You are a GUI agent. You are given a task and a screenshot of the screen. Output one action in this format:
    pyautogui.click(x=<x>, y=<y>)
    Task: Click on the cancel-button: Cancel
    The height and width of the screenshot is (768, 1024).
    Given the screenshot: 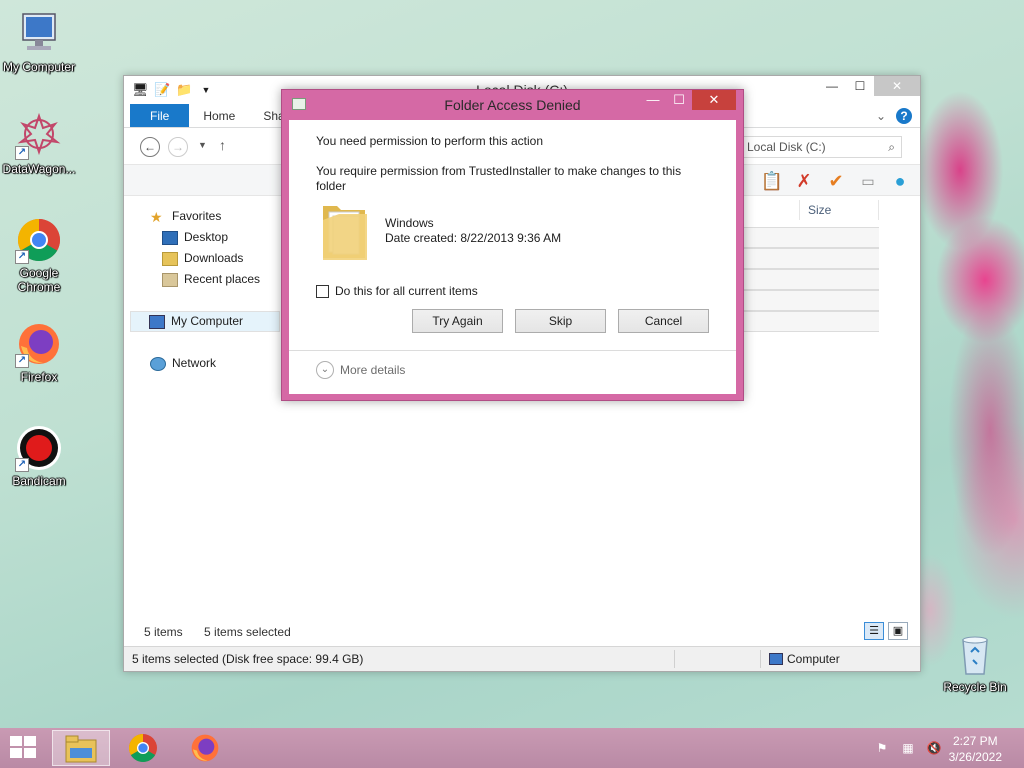 What is the action you would take?
    pyautogui.click(x=663, y=321)
    